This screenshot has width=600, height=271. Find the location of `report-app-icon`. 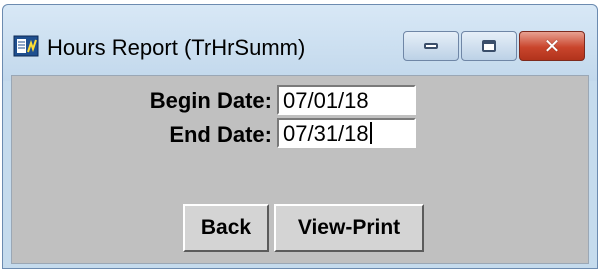

report-app-icon is located at coordinates (26, 46).